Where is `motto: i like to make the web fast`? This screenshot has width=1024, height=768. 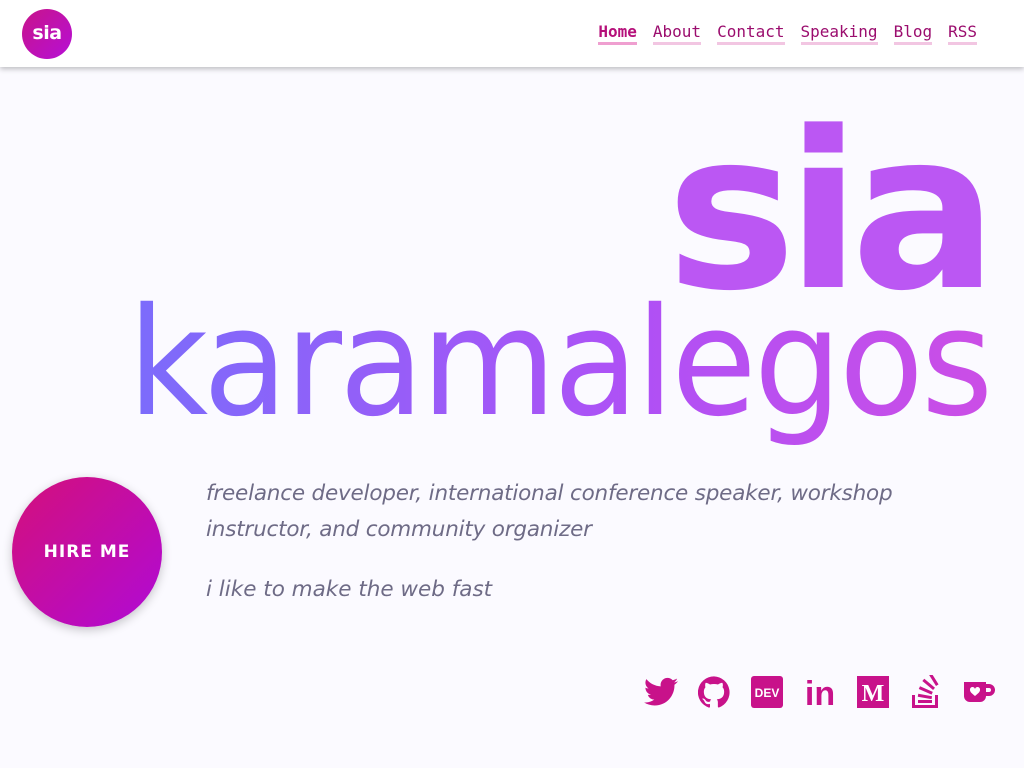
motto: i like to make the web fast is located at coordinates (349, 589).